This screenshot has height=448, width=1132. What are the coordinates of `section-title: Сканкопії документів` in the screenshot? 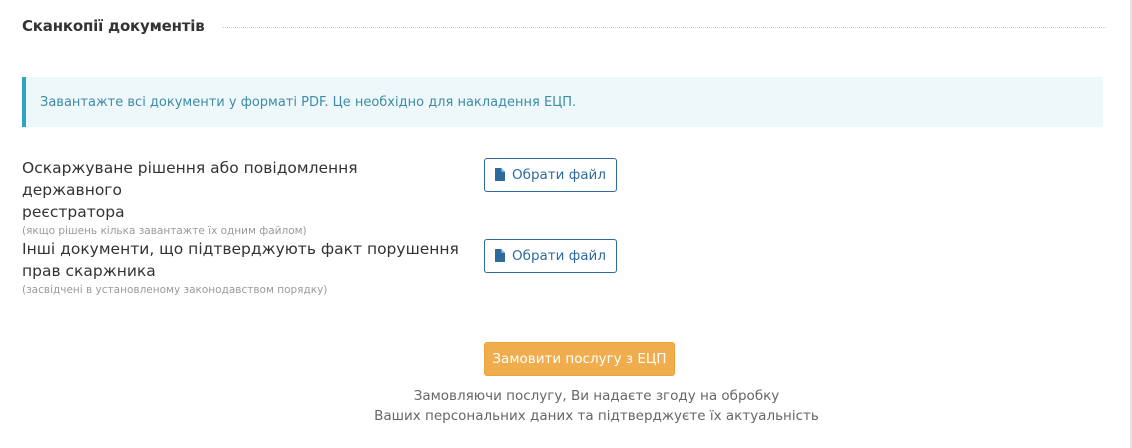 It's located at (113, 26).